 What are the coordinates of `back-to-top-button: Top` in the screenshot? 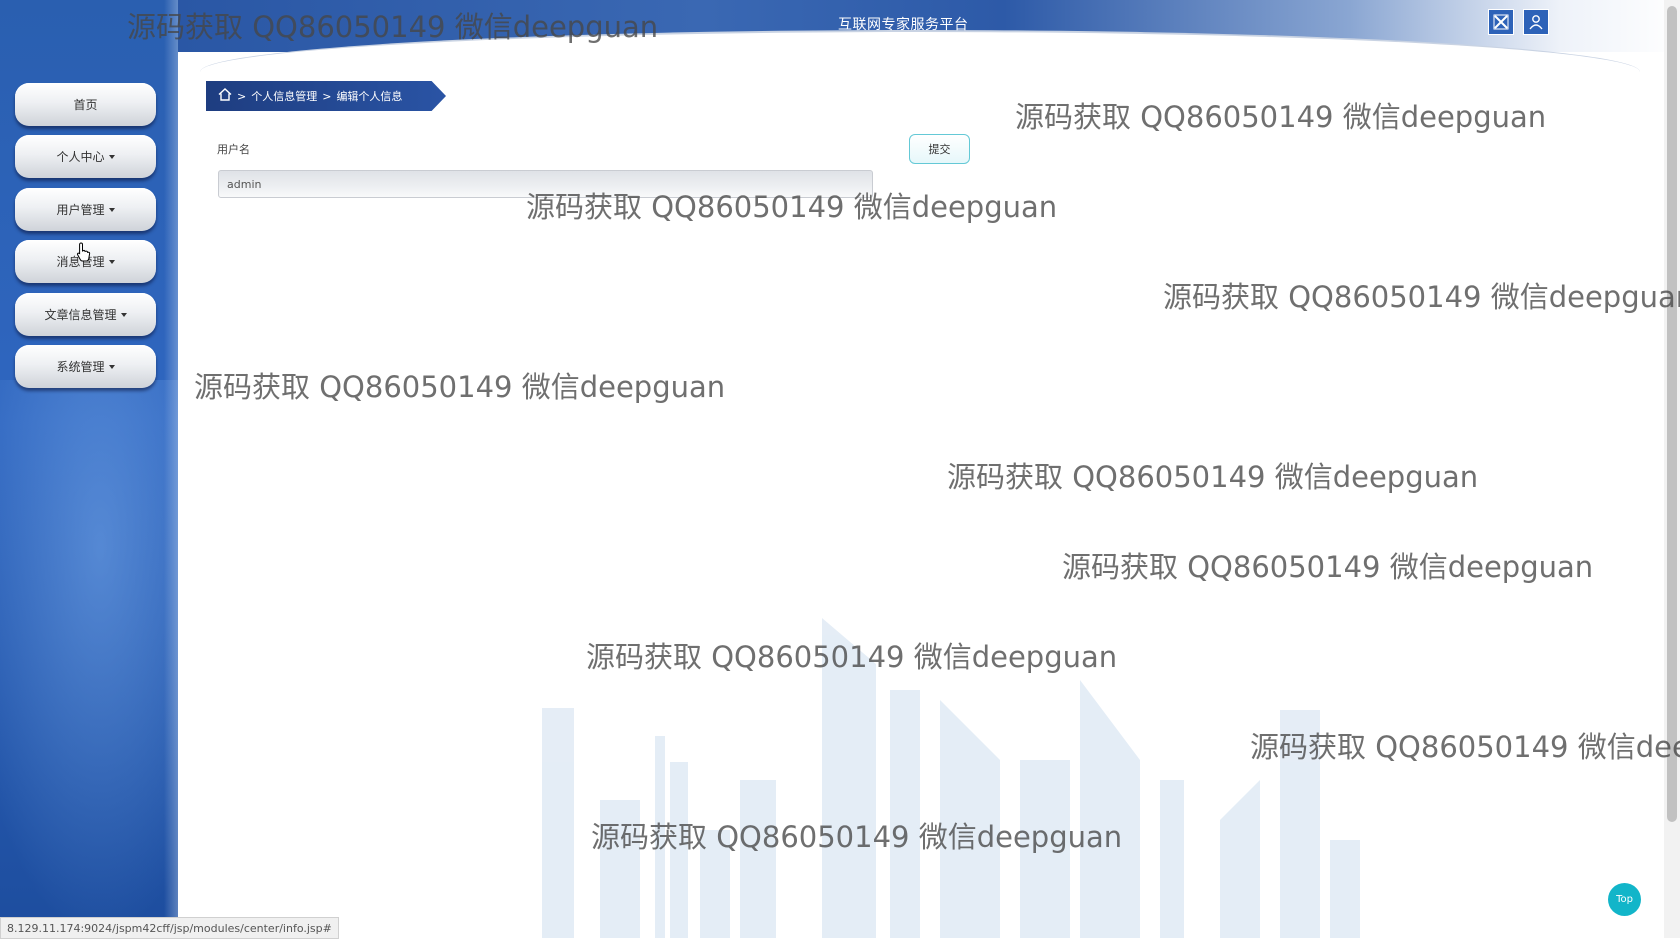 It's located at (1624, 899).